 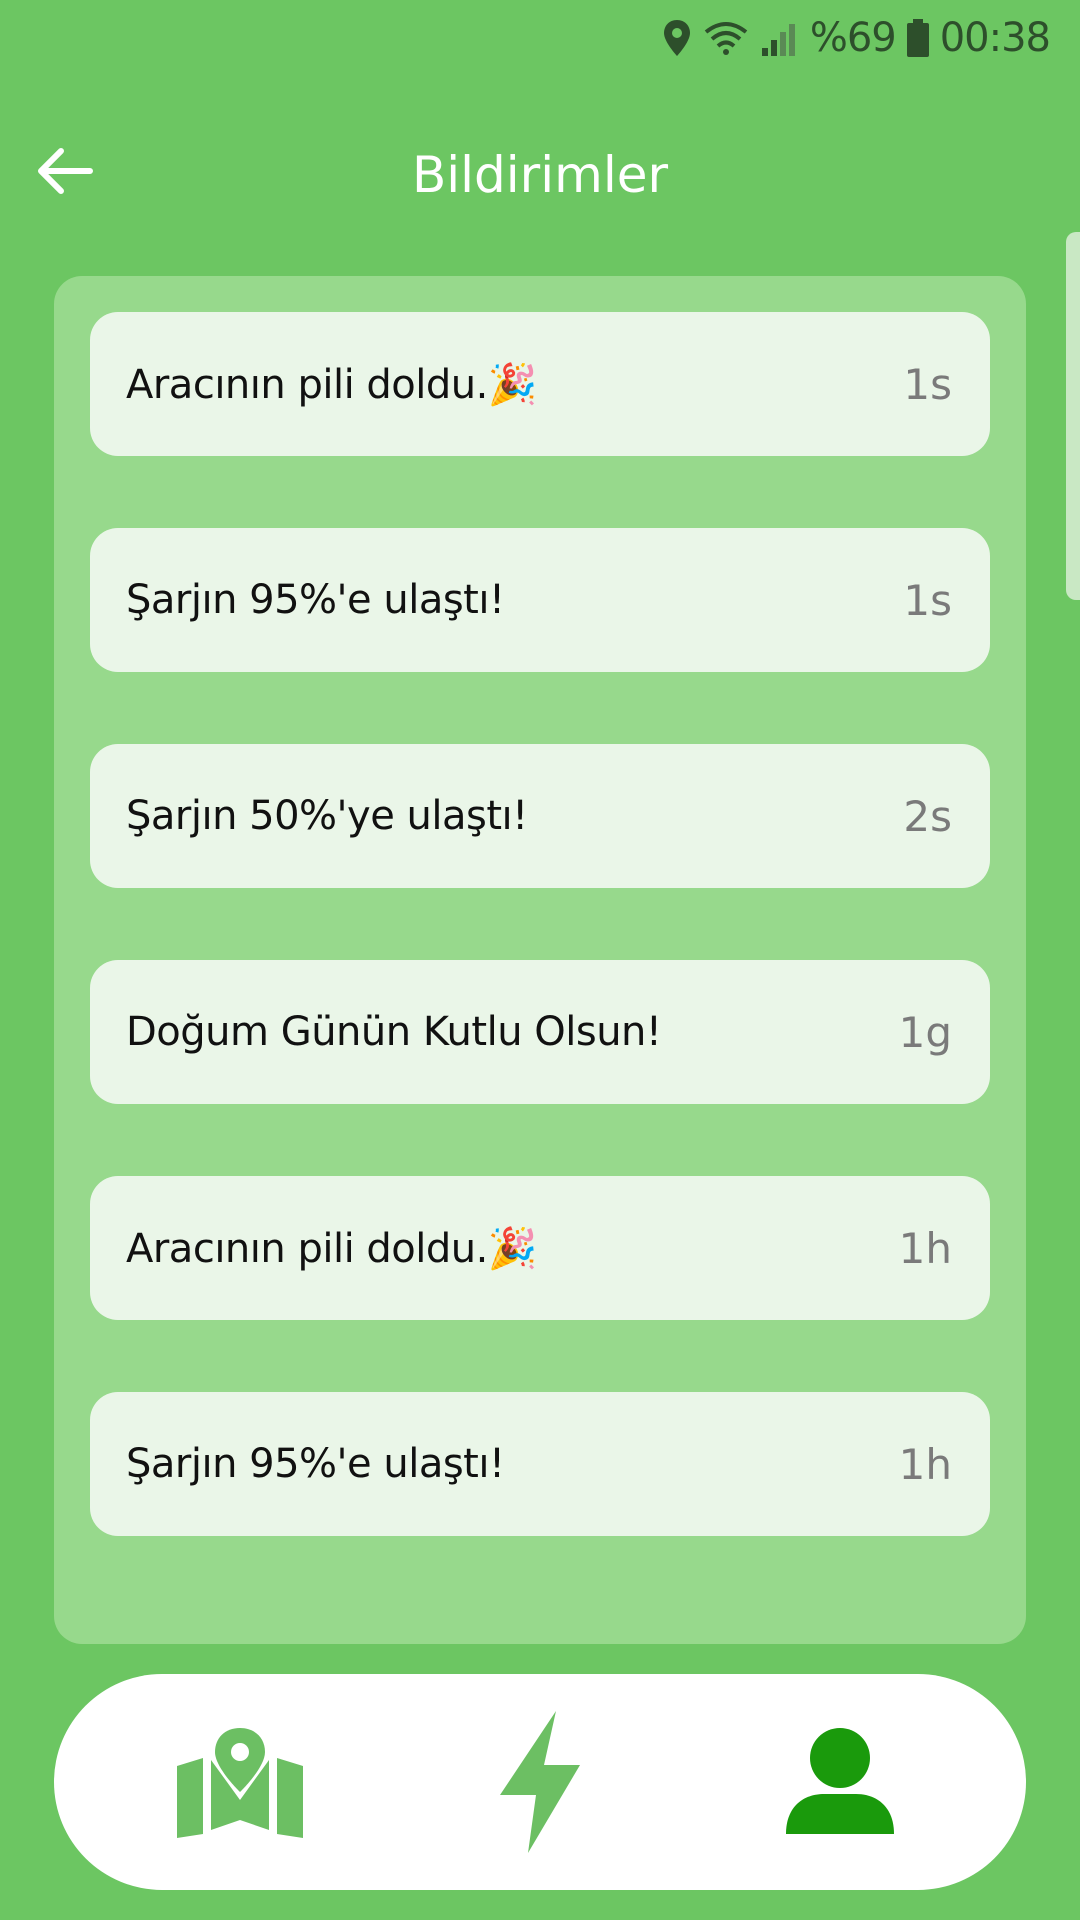 I want to click on signal-icon, so click(x=780, y=38).